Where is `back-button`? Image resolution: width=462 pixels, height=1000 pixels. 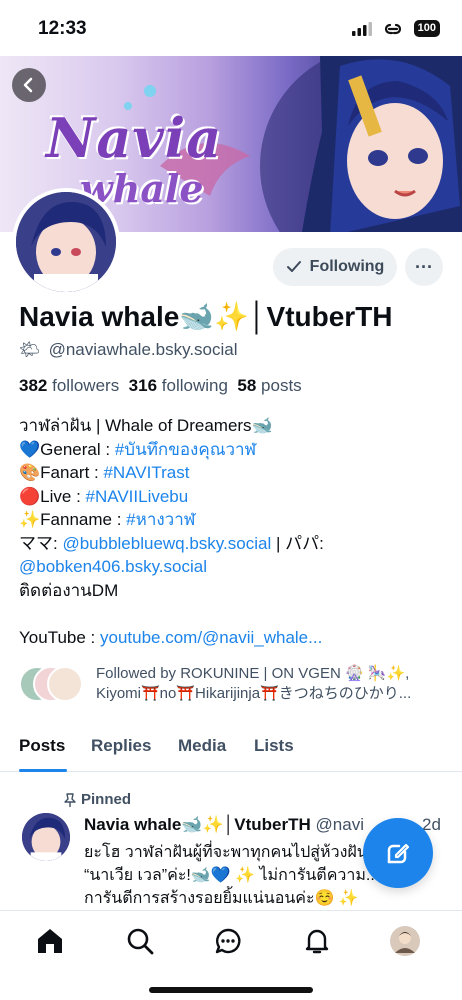
back-button is located at coordinates (29, 85).